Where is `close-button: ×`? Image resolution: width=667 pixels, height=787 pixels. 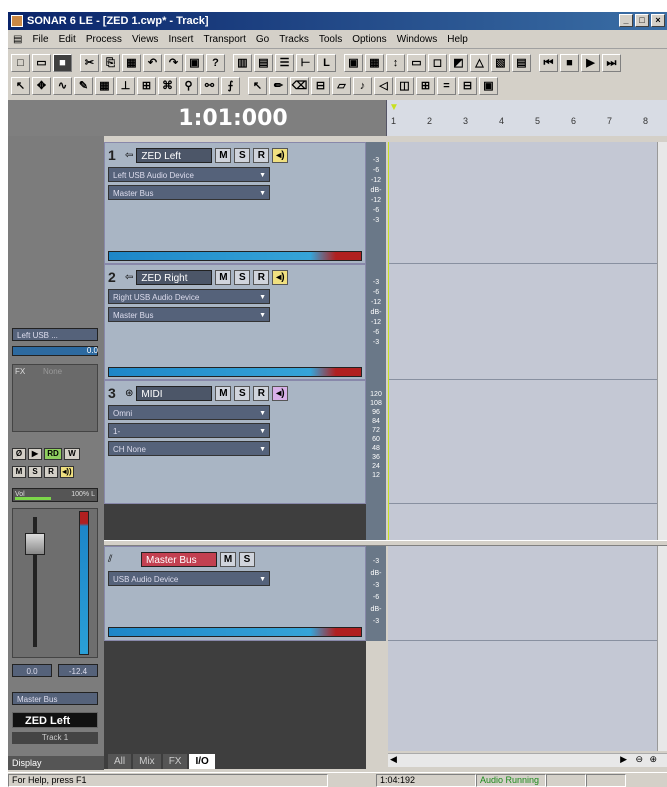 close-button: × is located at coordinates (658, 20).